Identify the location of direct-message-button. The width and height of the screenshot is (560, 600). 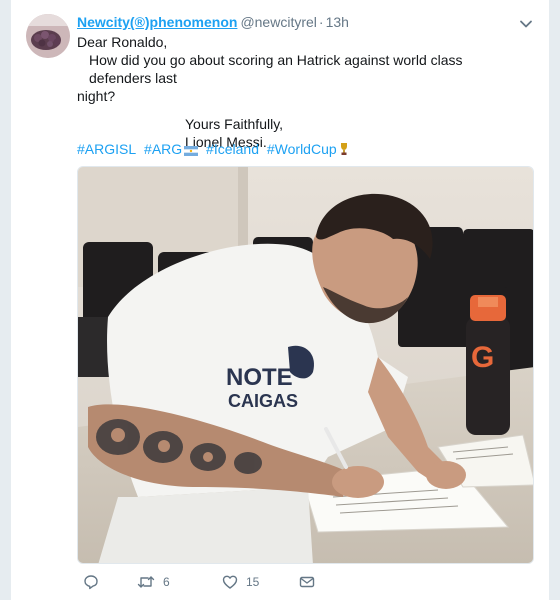
(307, 582).